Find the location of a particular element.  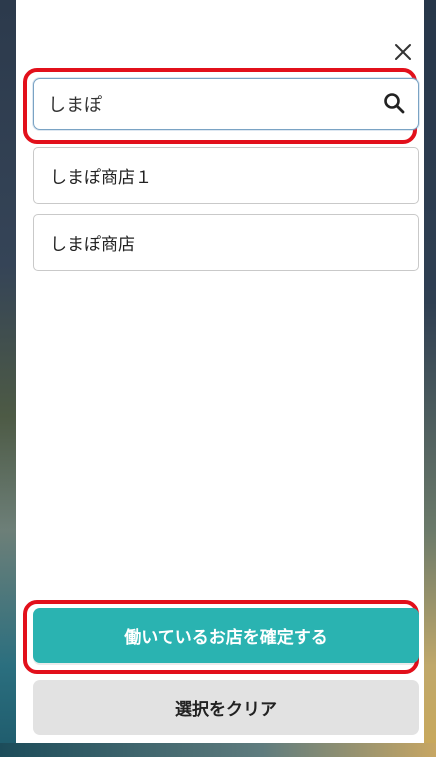

background-image-bottom is located at coordinates (218, 750).